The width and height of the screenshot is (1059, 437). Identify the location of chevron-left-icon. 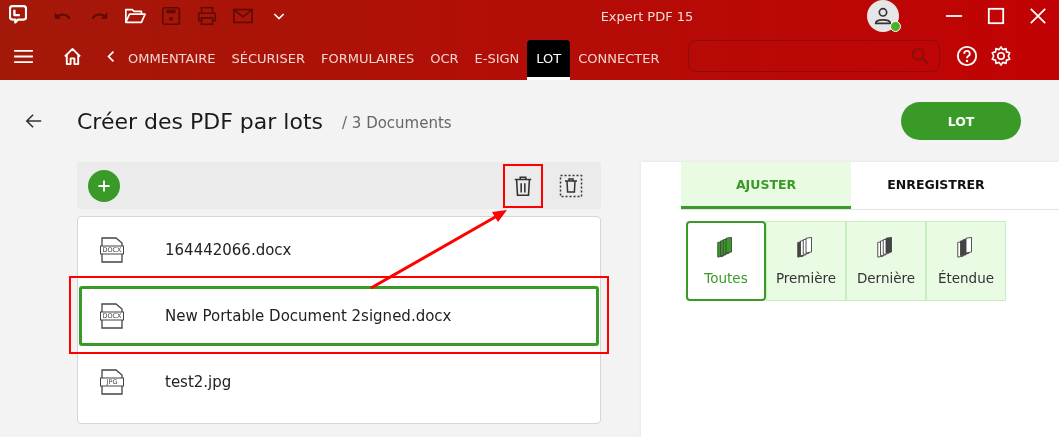
(111, 56).